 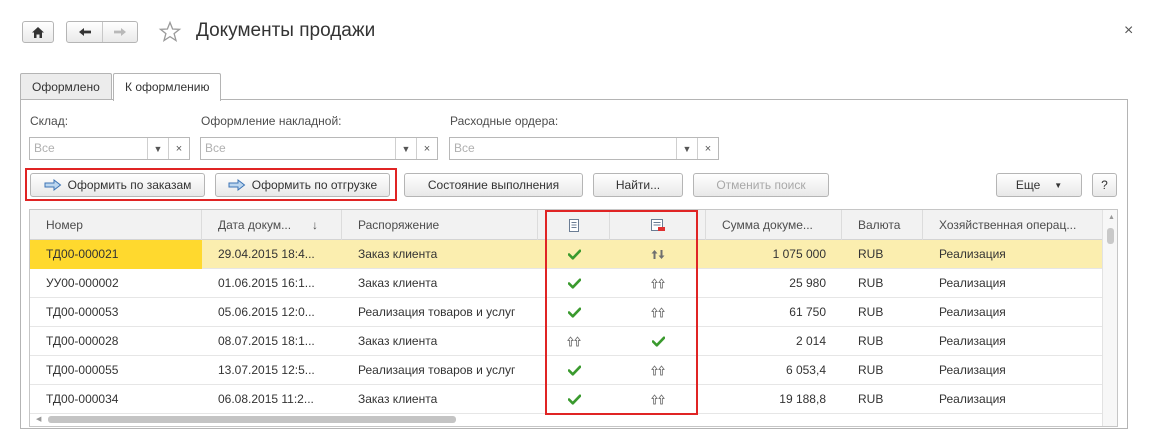 What do you see at coordinates (1104, 185) in the screenshot?
I see `help-button: ?` at bounding box center [1104, 185].